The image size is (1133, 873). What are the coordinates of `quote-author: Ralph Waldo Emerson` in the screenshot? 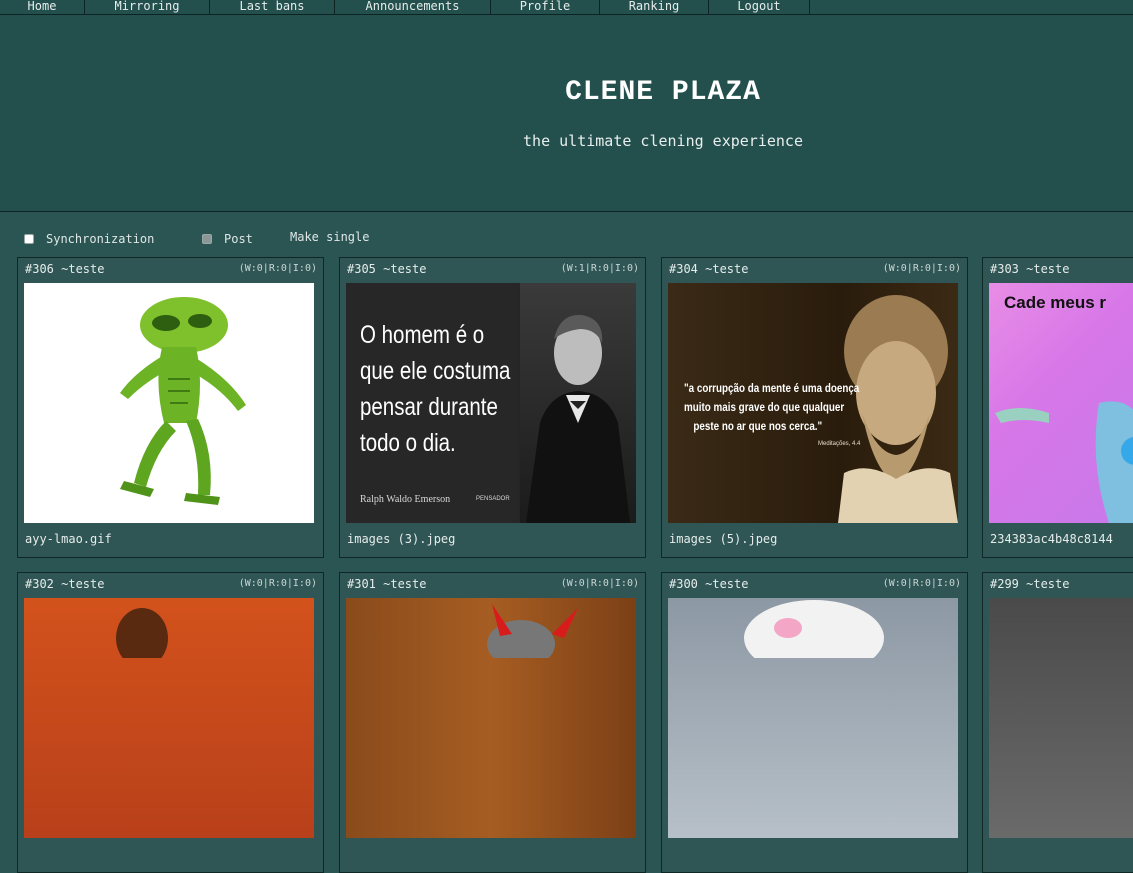 It's located at (405, 499).